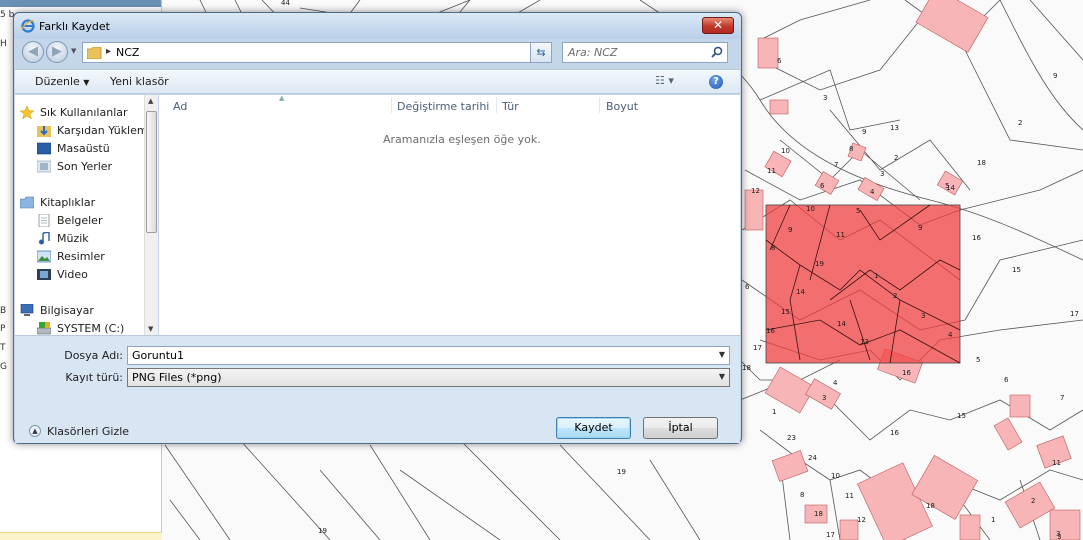  What do you see at coordinates (80, 3) in the screenshot?
I see `panel-header-bar` at bounding box center [80, 3].